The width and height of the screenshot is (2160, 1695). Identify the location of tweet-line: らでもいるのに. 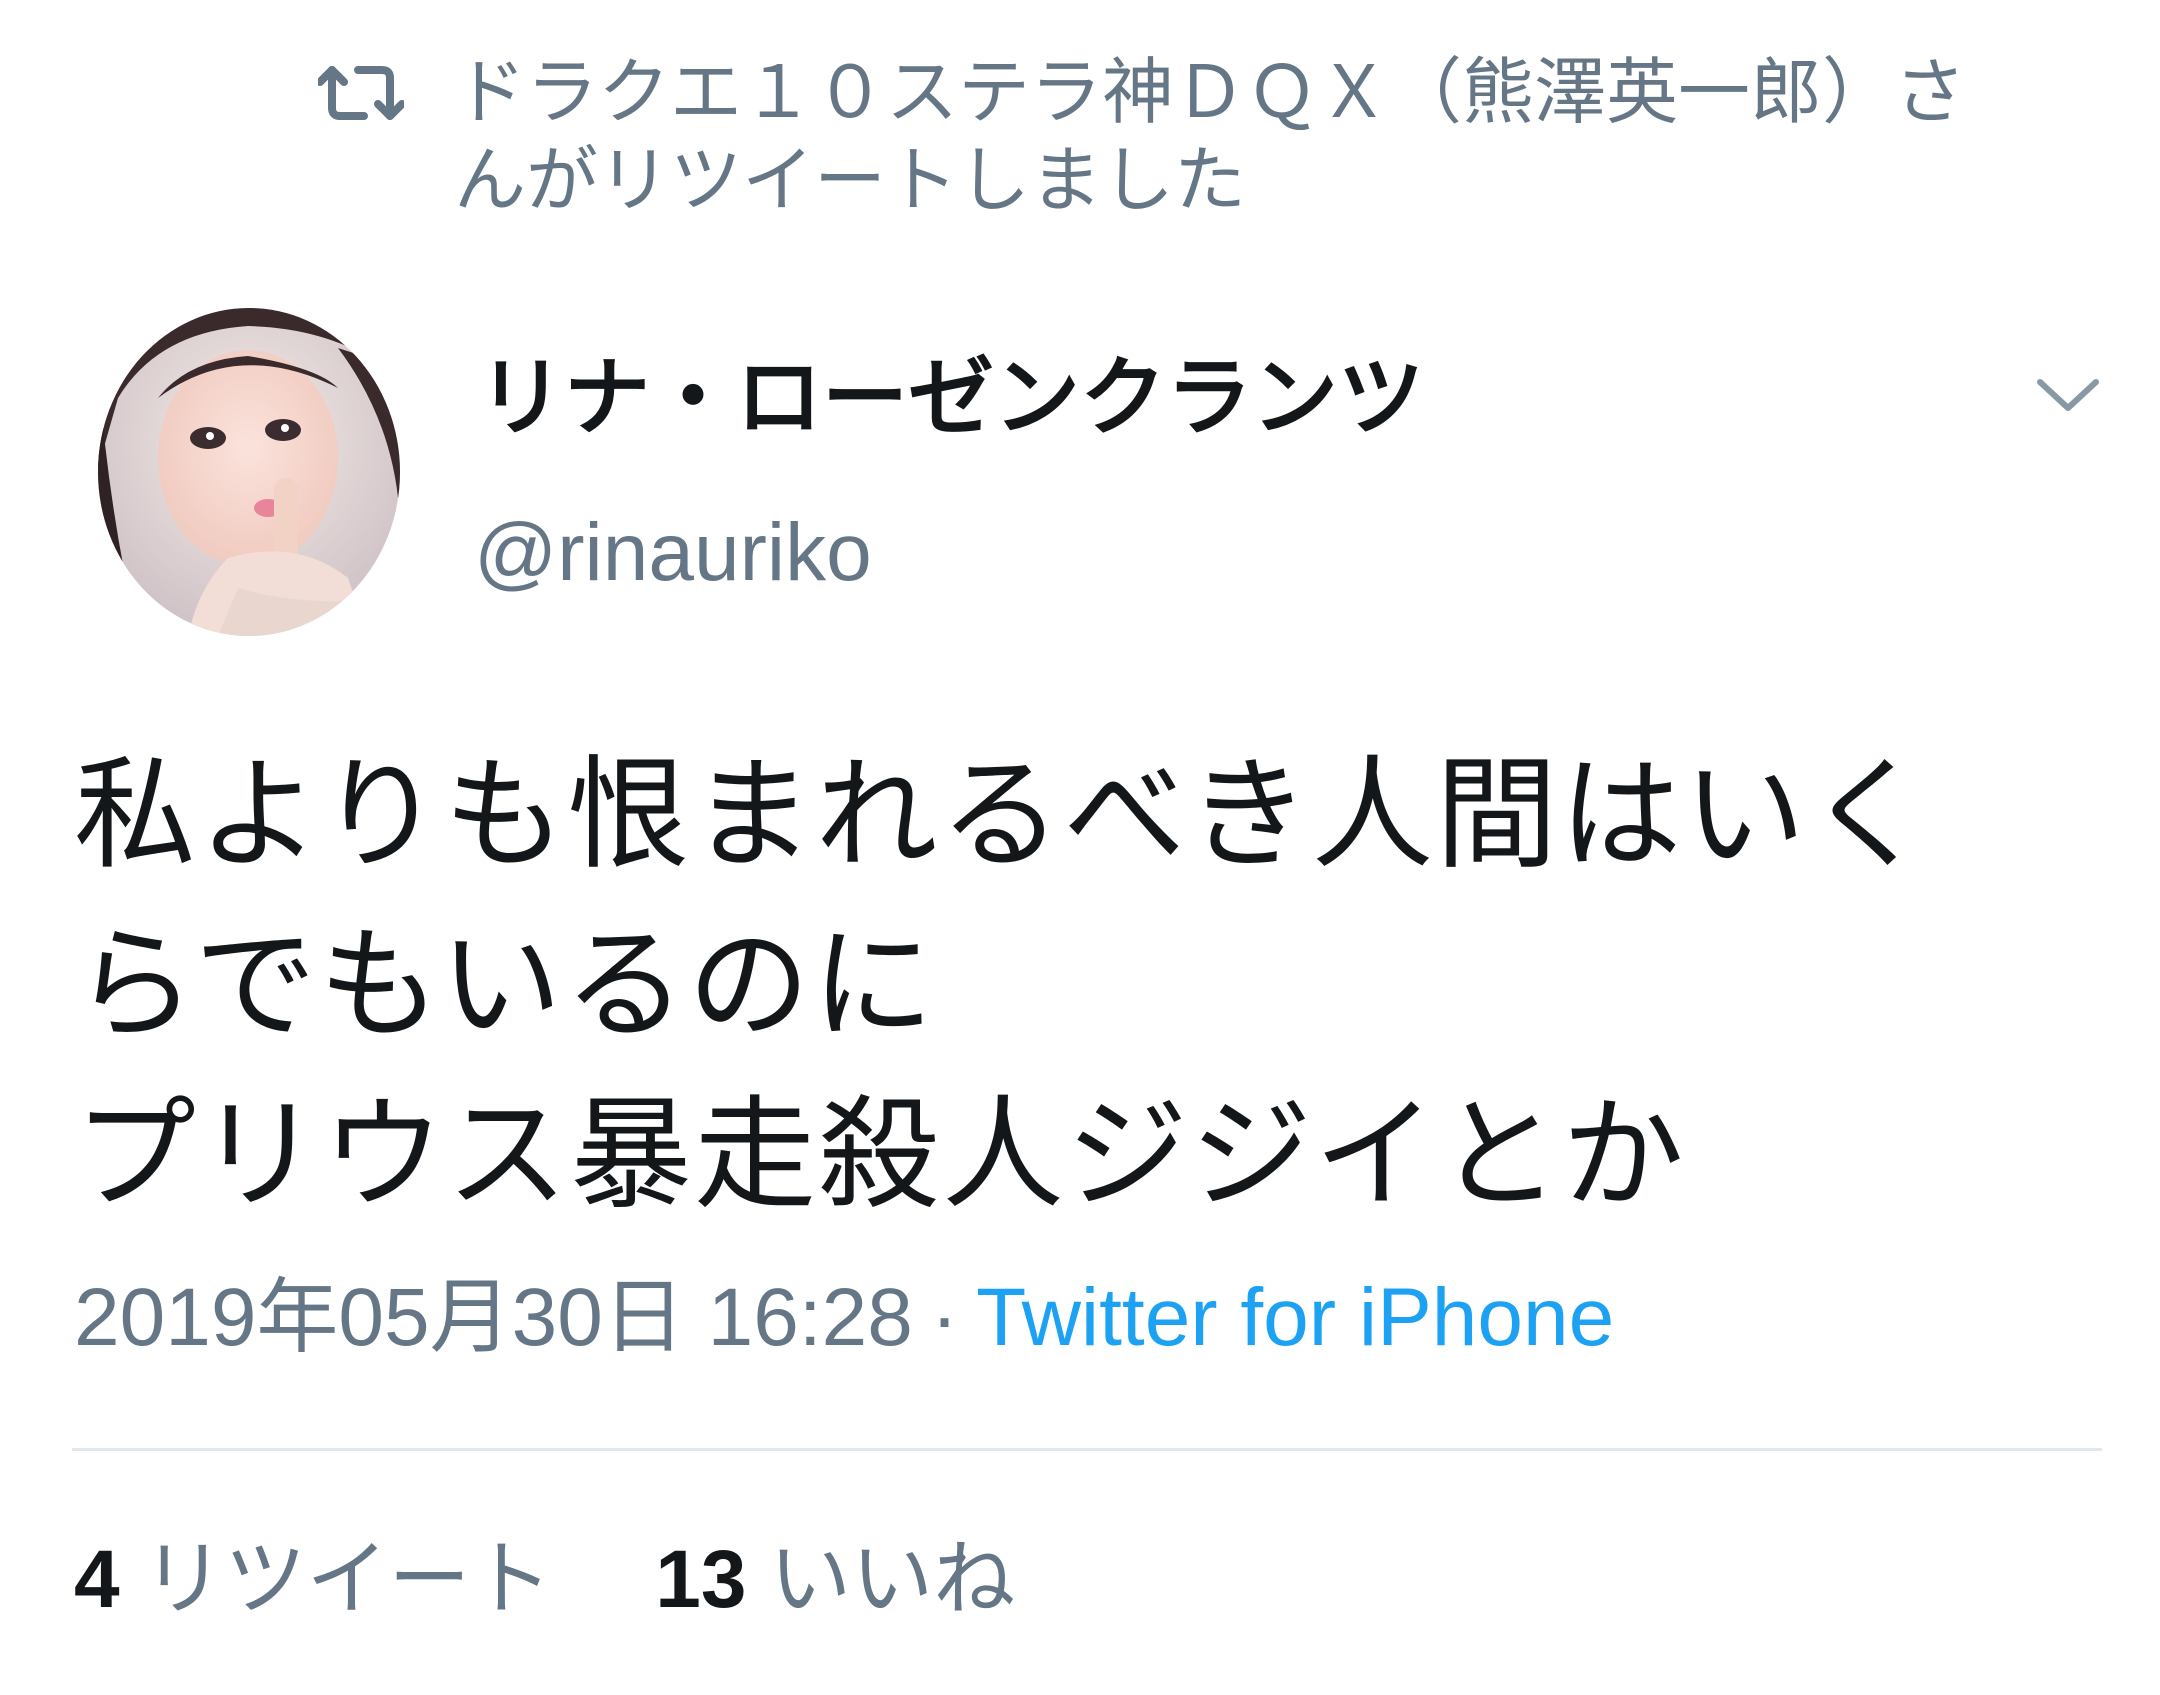
(505, 985).